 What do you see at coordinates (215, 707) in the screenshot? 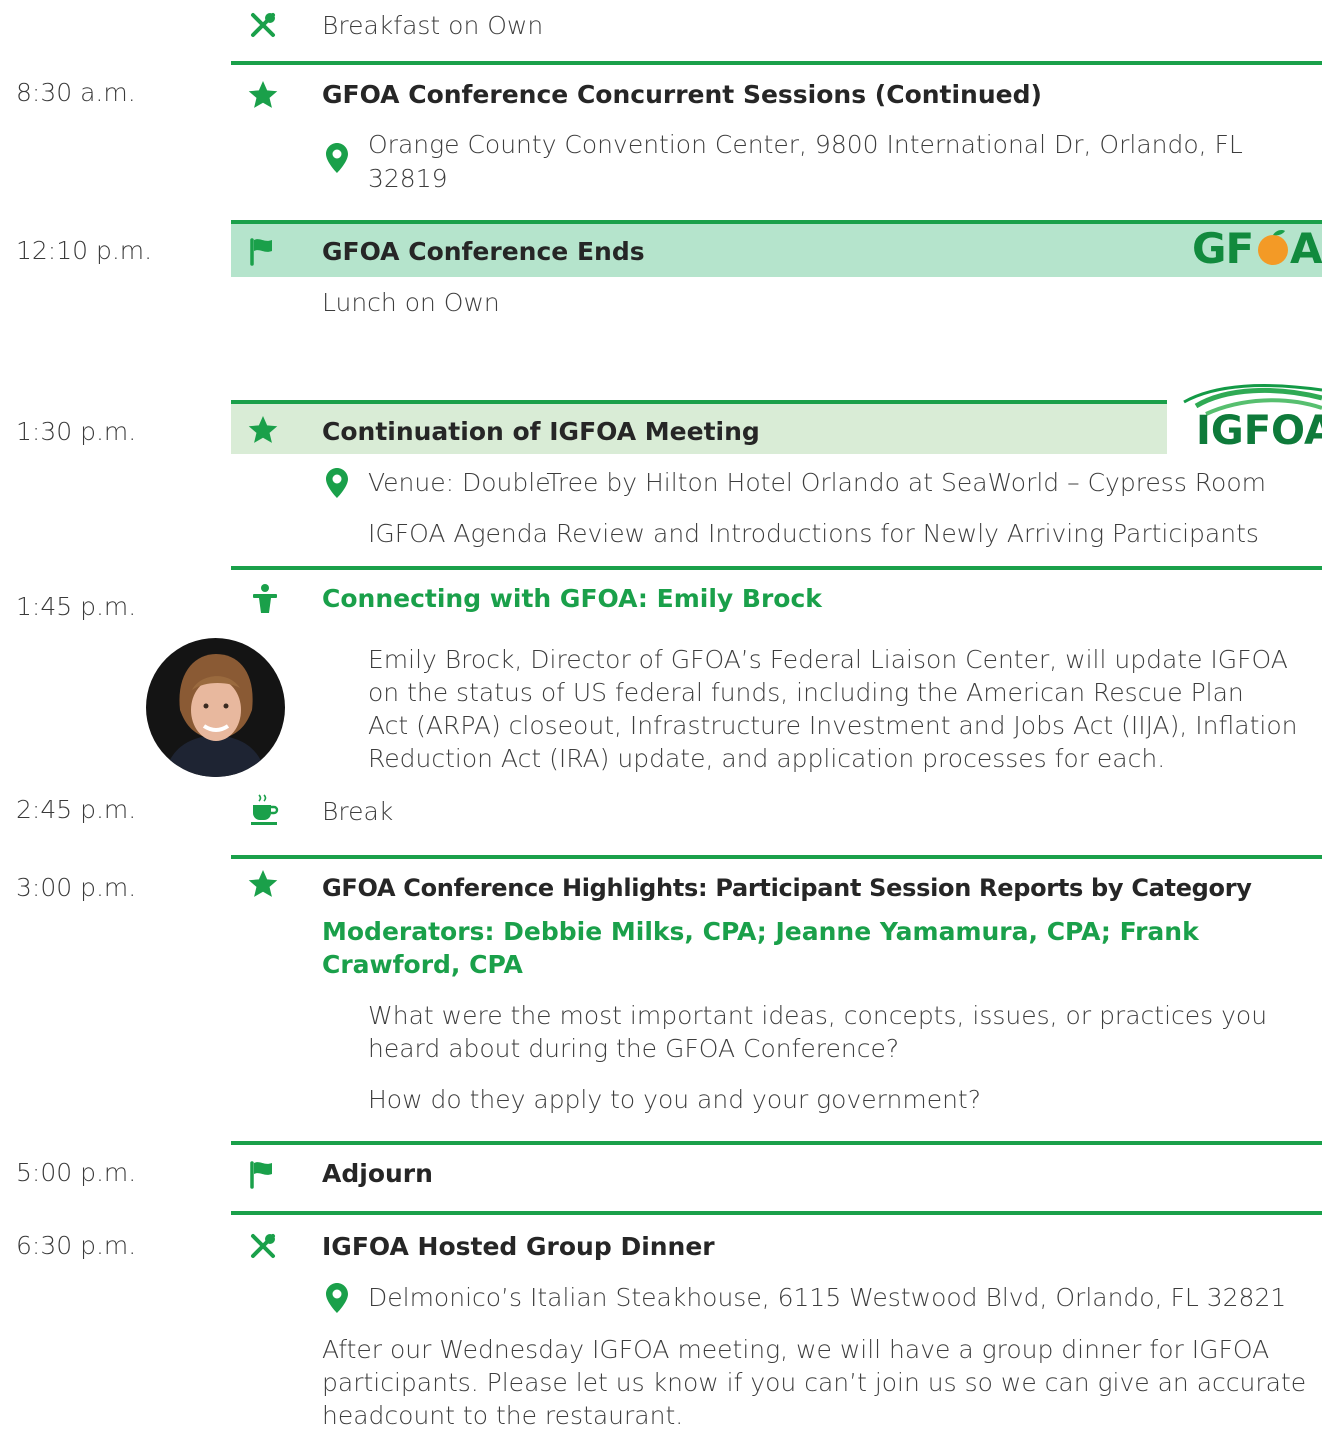
I see `avatar` at bounding box center [215, 707].